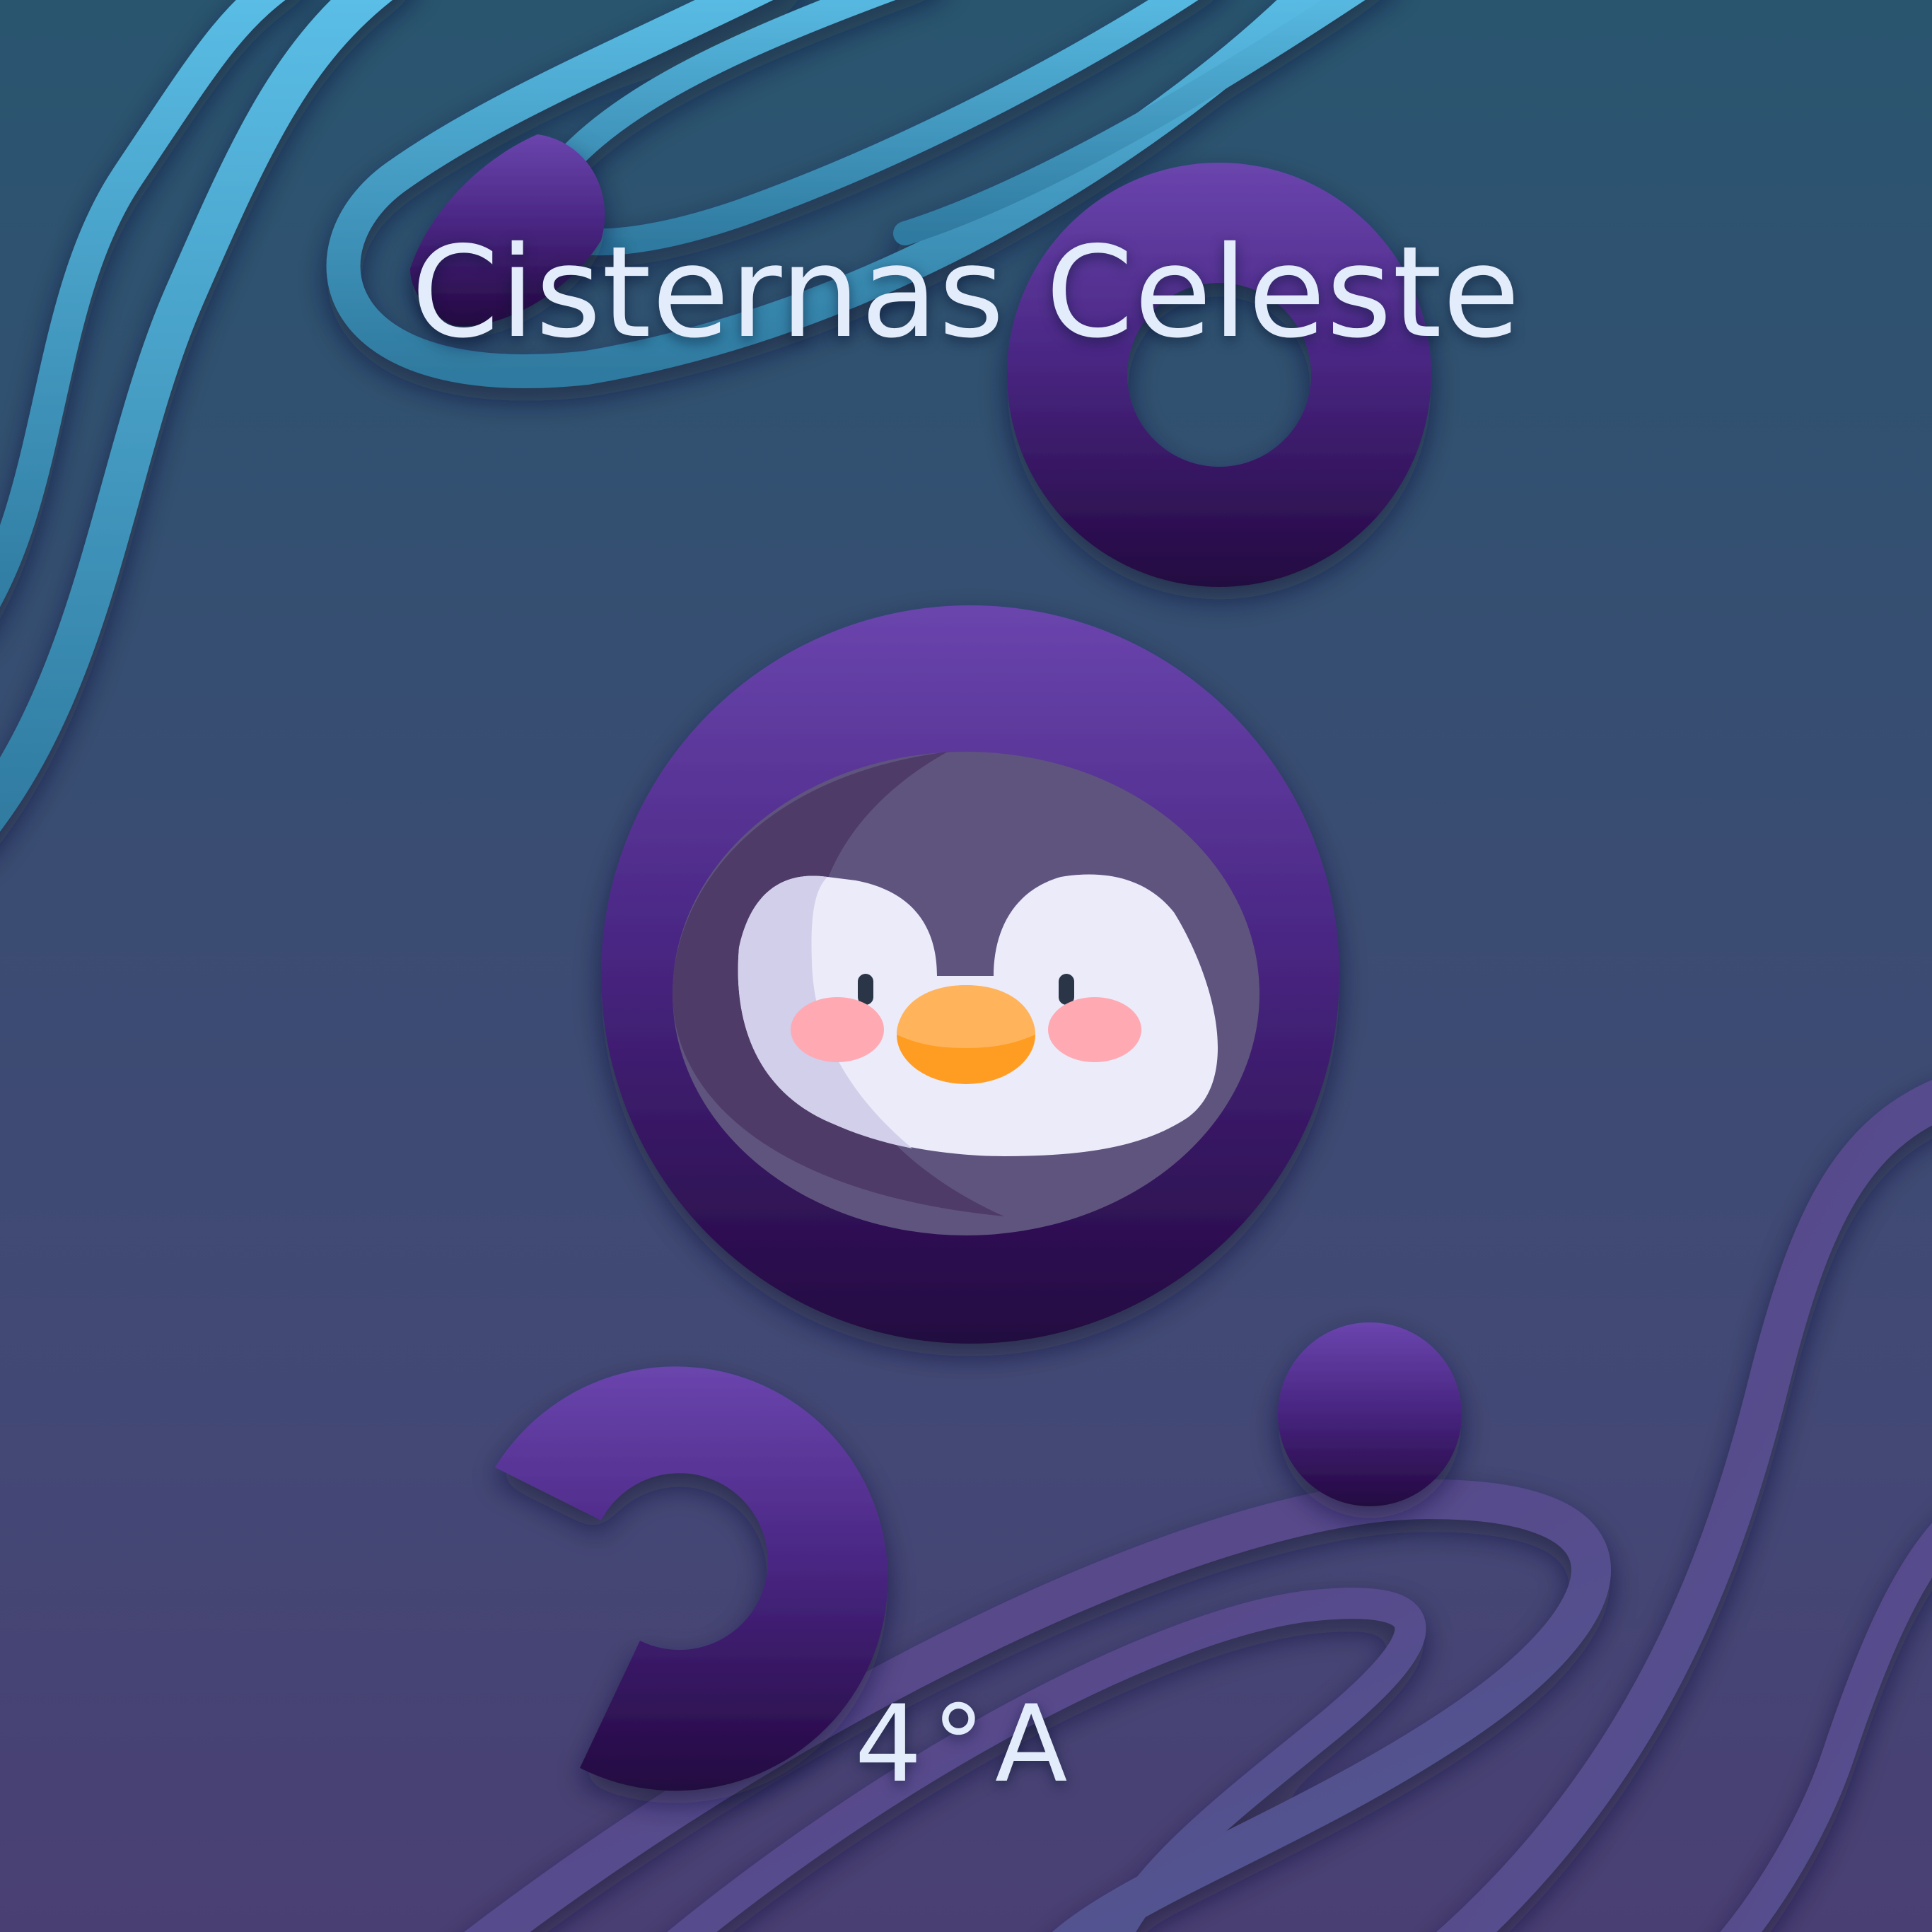  I want to click on class-label: 4°A, so click(966, 1744).